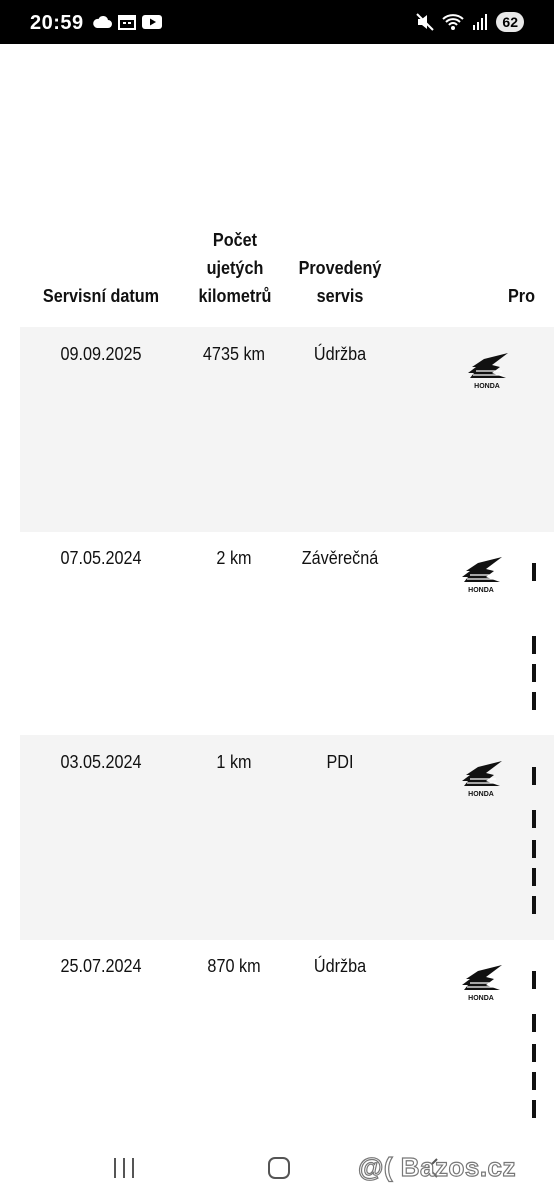 The width and height of the screenshot is (554, 1200). Describe the element at coordinates (101, 558) in the screenshot. I see `row-date: 07.05.2024` at that location.